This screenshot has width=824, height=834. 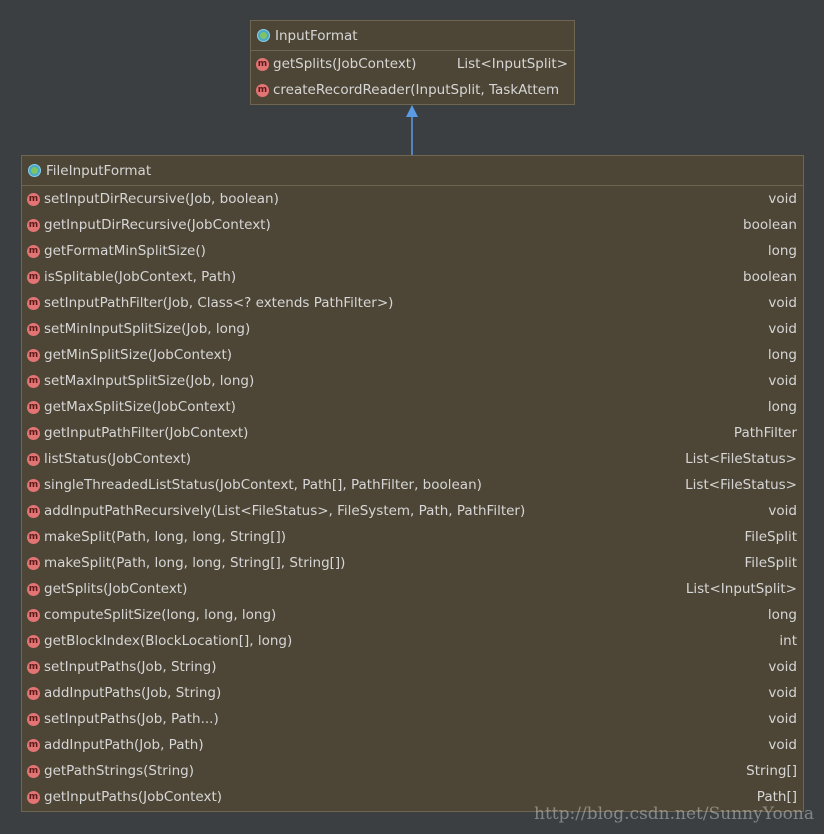 I want to click on method-row: m setMinInputSplitSize(Job, long) void, so click(x=412, y=329).